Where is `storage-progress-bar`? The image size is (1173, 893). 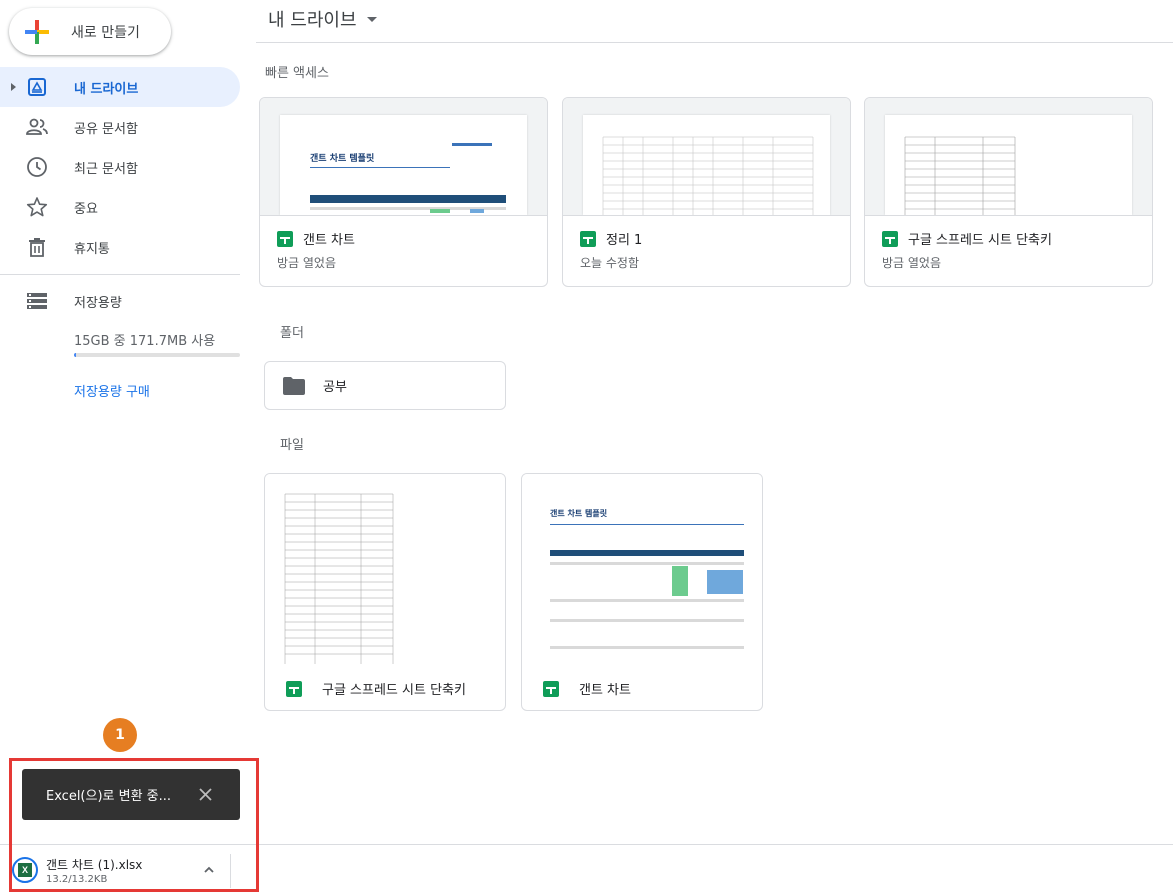
storage-progress-bar is located at coordinates (157, 355).